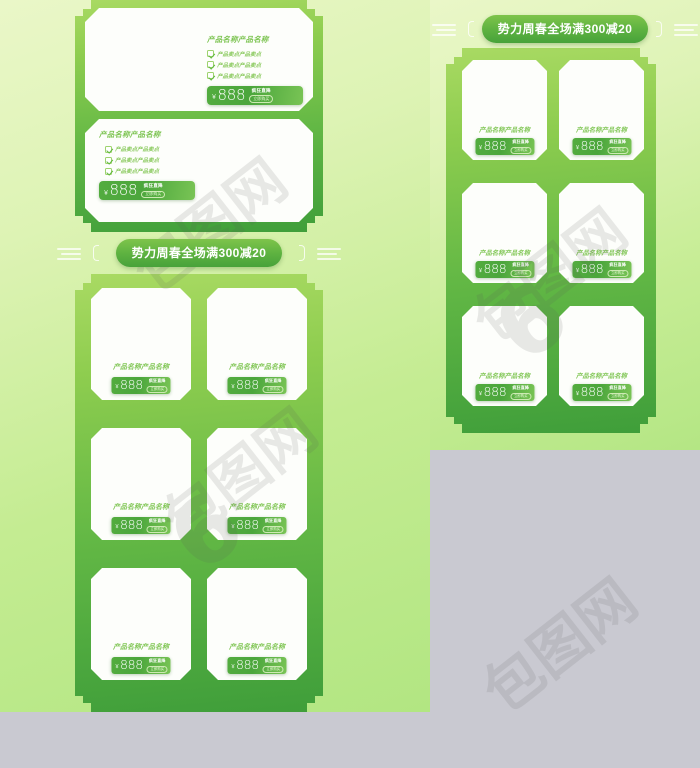 This screenshot has height=768, width=700. I want to click on price-side-group: 疯狂直降 立即购买, so click(261, 95).